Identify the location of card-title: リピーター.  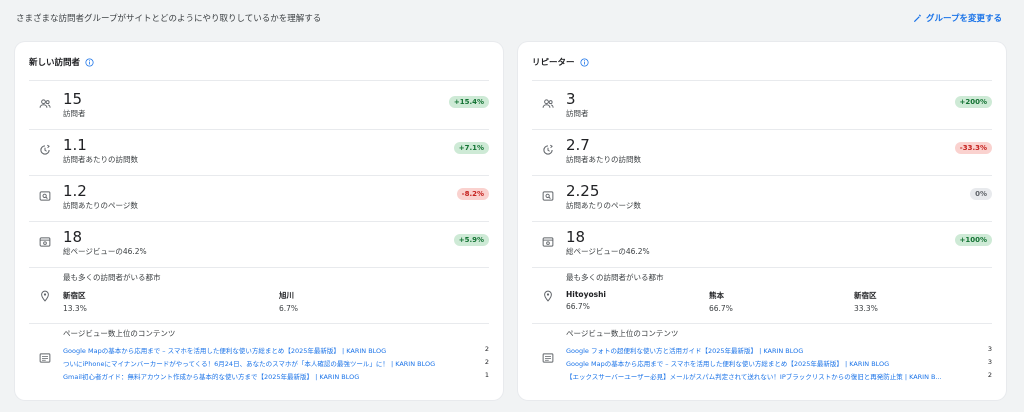
(553, 63).